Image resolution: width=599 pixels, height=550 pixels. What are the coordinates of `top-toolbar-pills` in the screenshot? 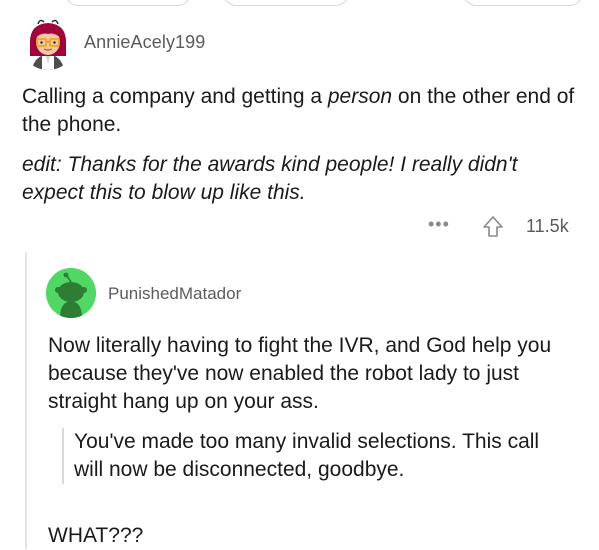 It's located at (299, 3).